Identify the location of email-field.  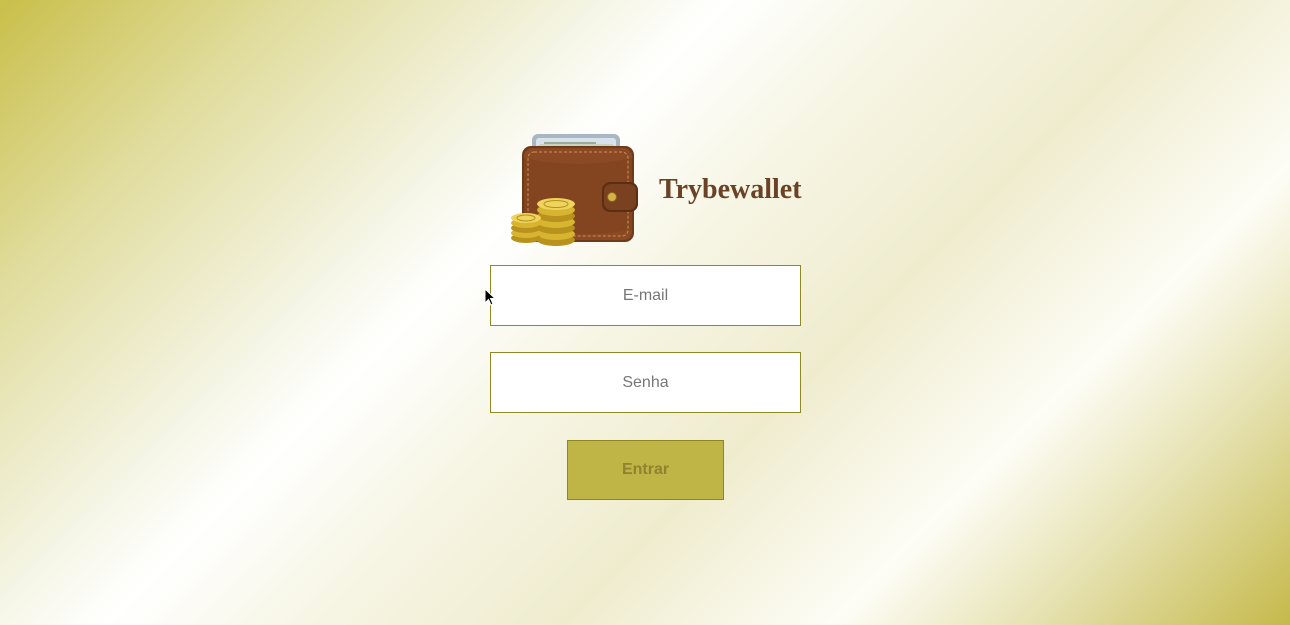
(645, 295).